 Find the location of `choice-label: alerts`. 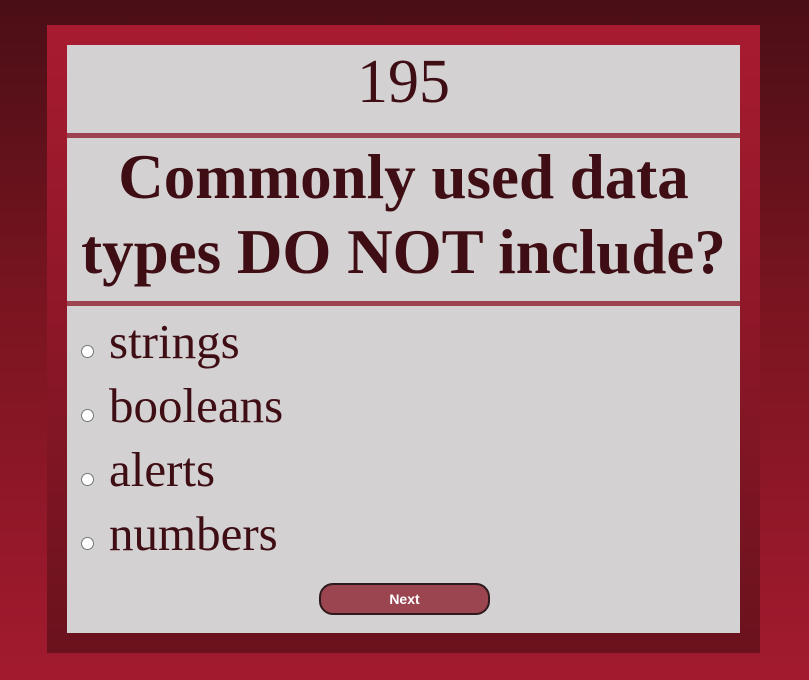

choice-label: alerts is located at coordinates (162, 469).